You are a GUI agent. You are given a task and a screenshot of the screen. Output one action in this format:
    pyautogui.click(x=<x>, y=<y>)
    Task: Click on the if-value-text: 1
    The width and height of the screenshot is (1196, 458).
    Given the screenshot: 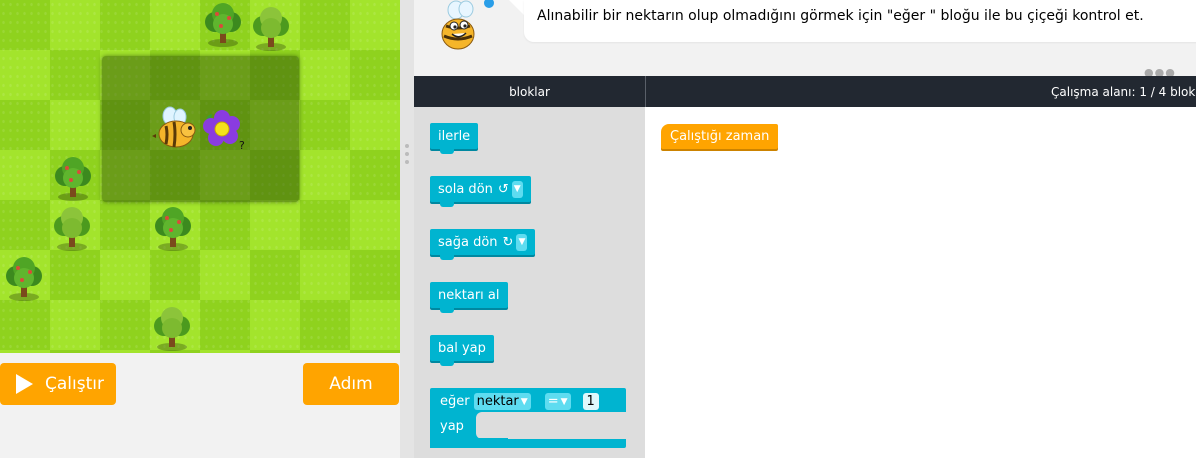 What is the action you would take?
    pyautogui.click(x=590, y=401)
    